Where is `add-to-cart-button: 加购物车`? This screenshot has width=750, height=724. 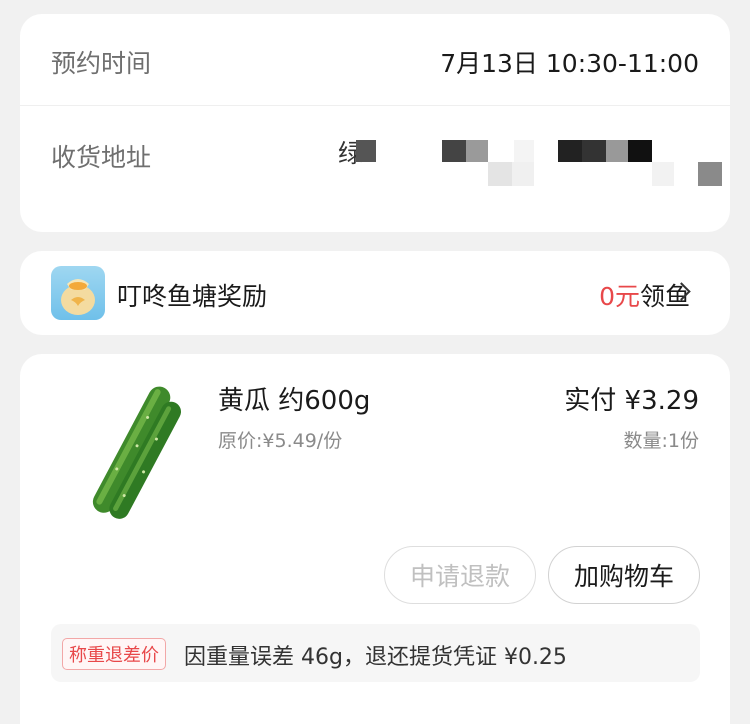
add-to-cart-button: 加购物车 is located at coordinates (624, 575).